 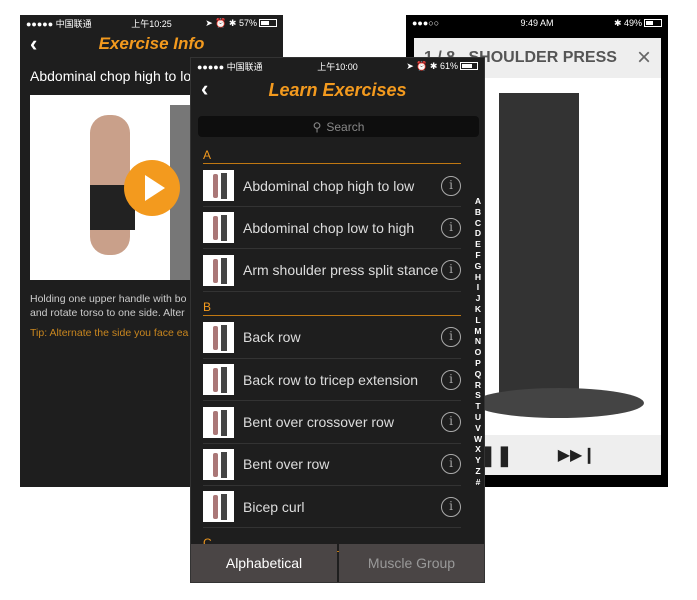 I want to click on index-letter: J, so click(x=477, y=298).